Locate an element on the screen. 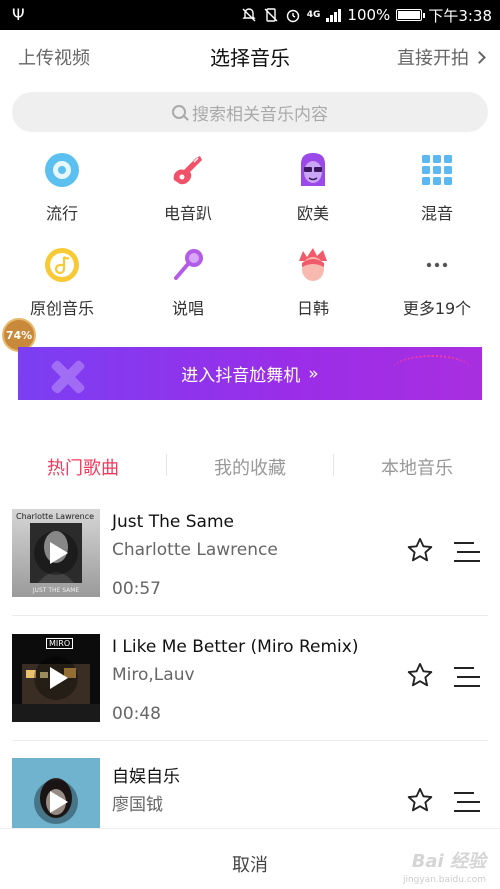 The image size is (500, 889). more-dots-icon is located at coordinates (437, 265).